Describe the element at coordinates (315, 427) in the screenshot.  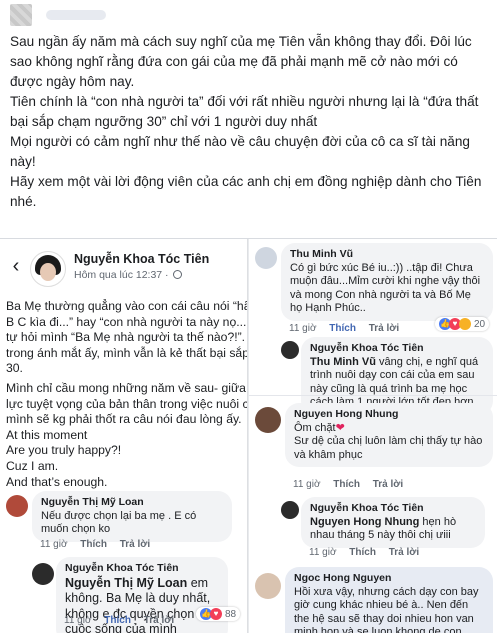
I see `comment-text: Ôm chặt` at that location.